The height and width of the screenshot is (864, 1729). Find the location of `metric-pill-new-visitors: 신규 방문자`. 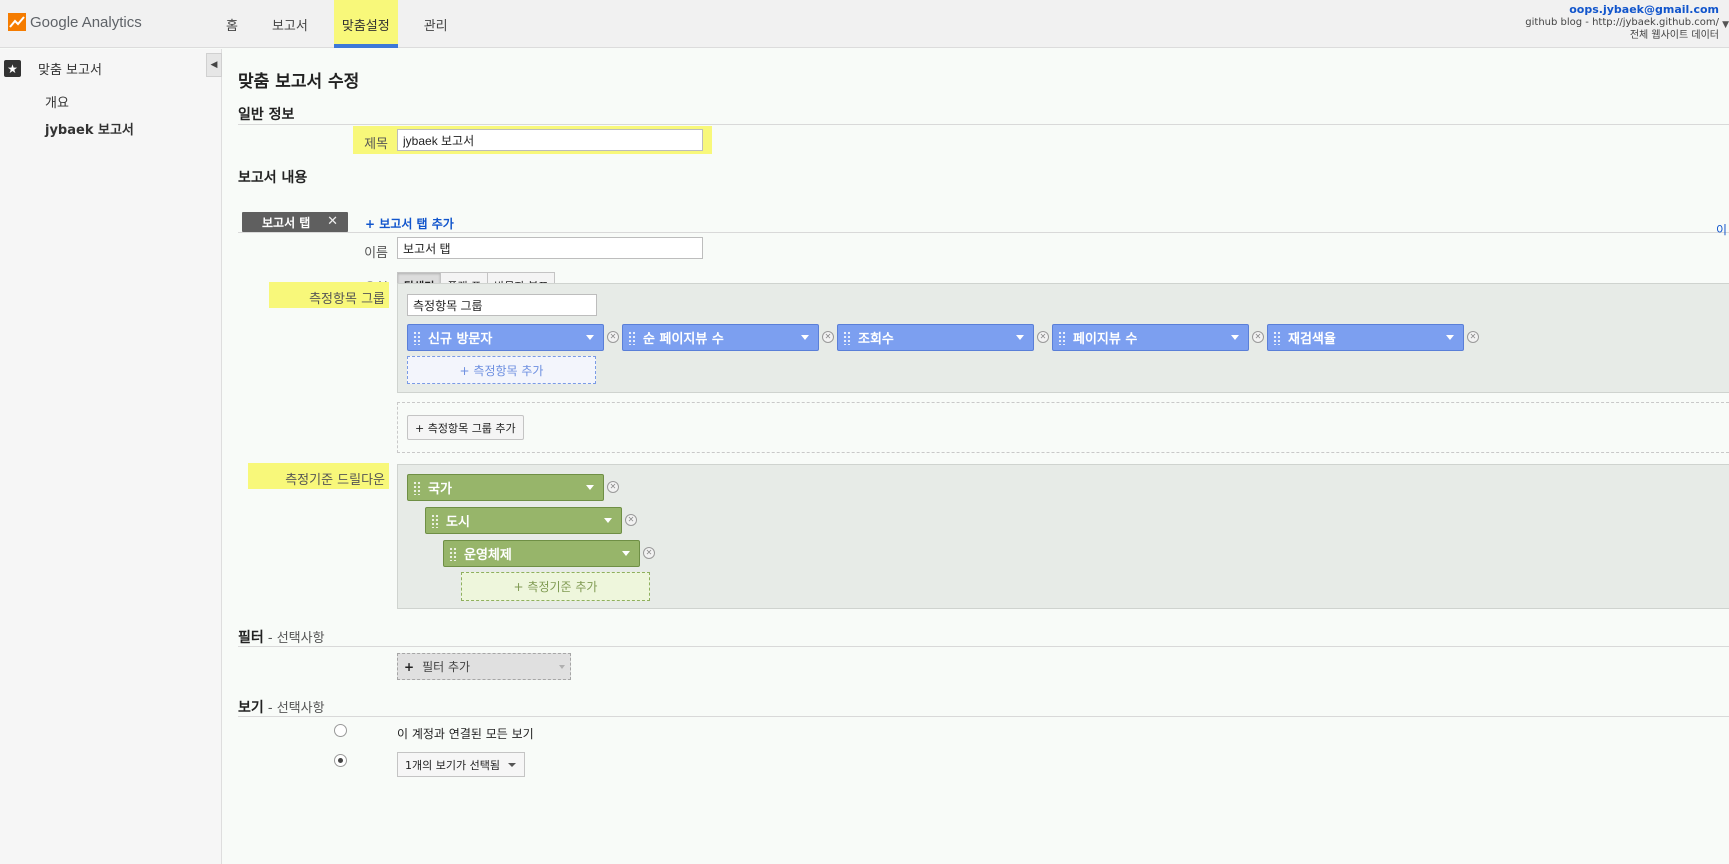

metric-pill-new-visitors: 신규 방문자 is located at coordinates (505, 337).